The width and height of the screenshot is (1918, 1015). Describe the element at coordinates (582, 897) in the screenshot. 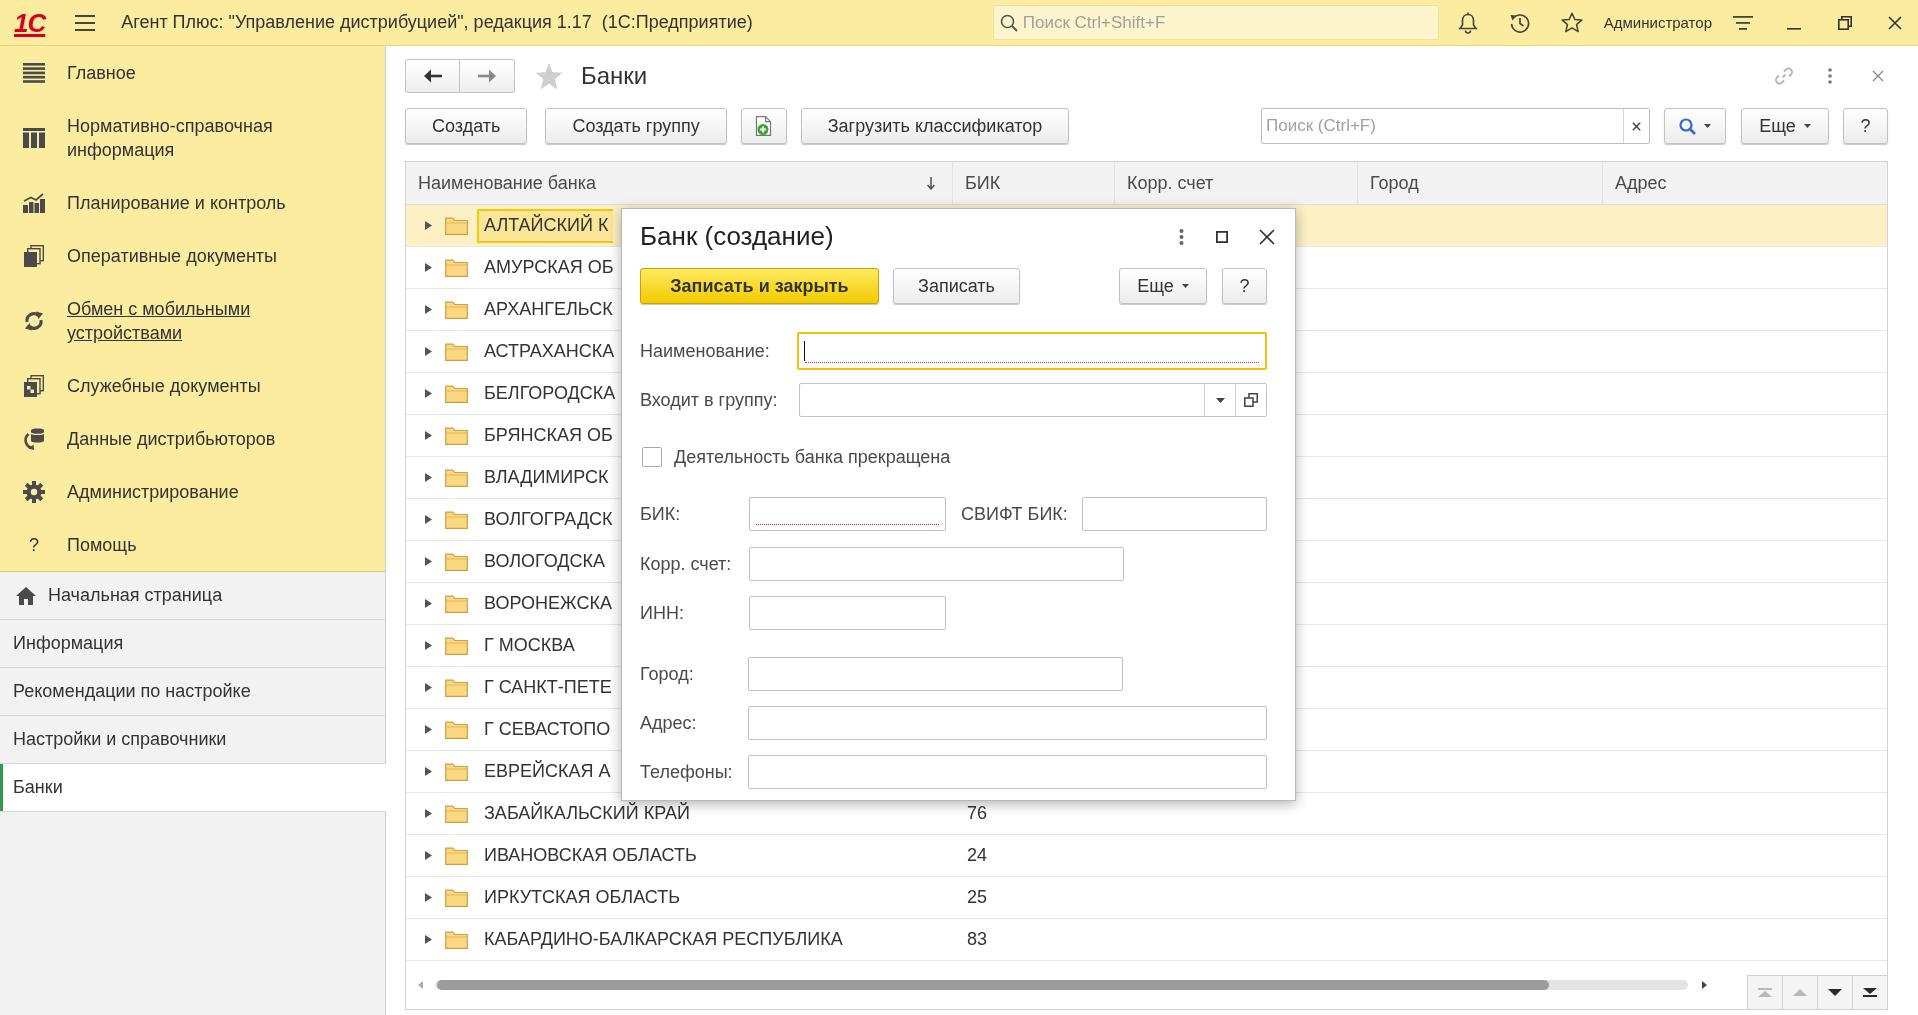

I see `bank-group-name: ИРКУТСКАЯ ОБЛАСТЬ` at that location.